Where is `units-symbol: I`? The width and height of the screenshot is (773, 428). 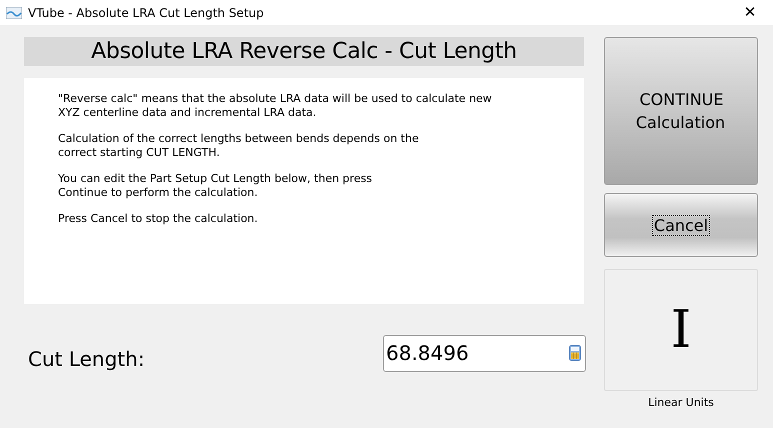
units-symbol: I is located at coordinates (681, 330).